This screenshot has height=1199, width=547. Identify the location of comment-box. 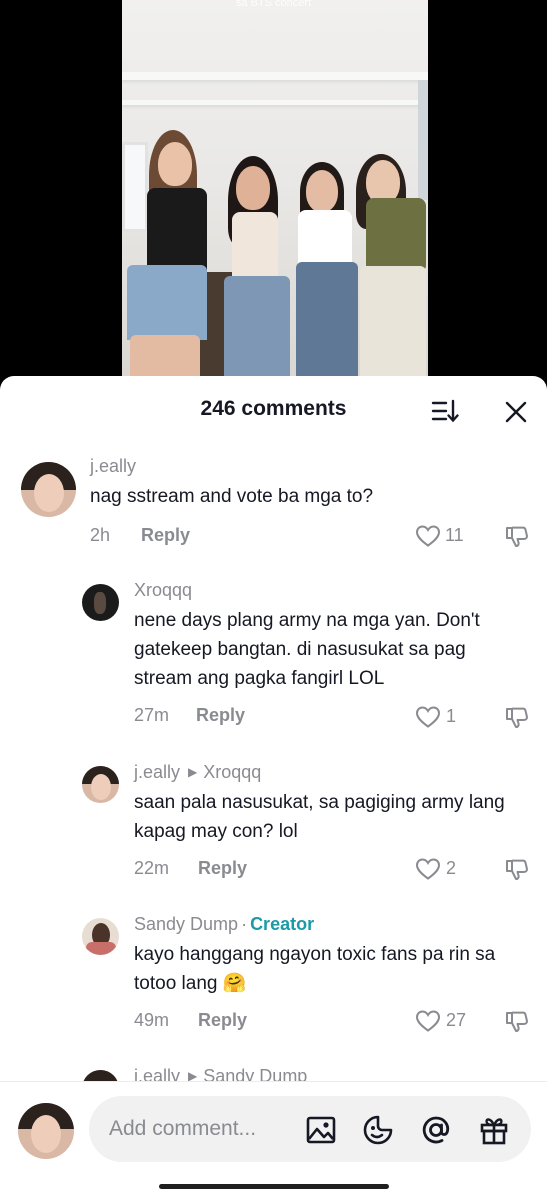
(310, 1129).